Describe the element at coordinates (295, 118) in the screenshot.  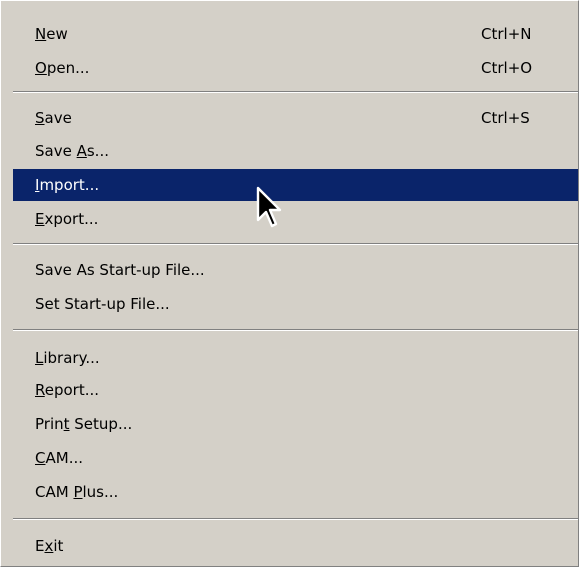
I see `menu-item-save: Save Ctrl+S` at that location.